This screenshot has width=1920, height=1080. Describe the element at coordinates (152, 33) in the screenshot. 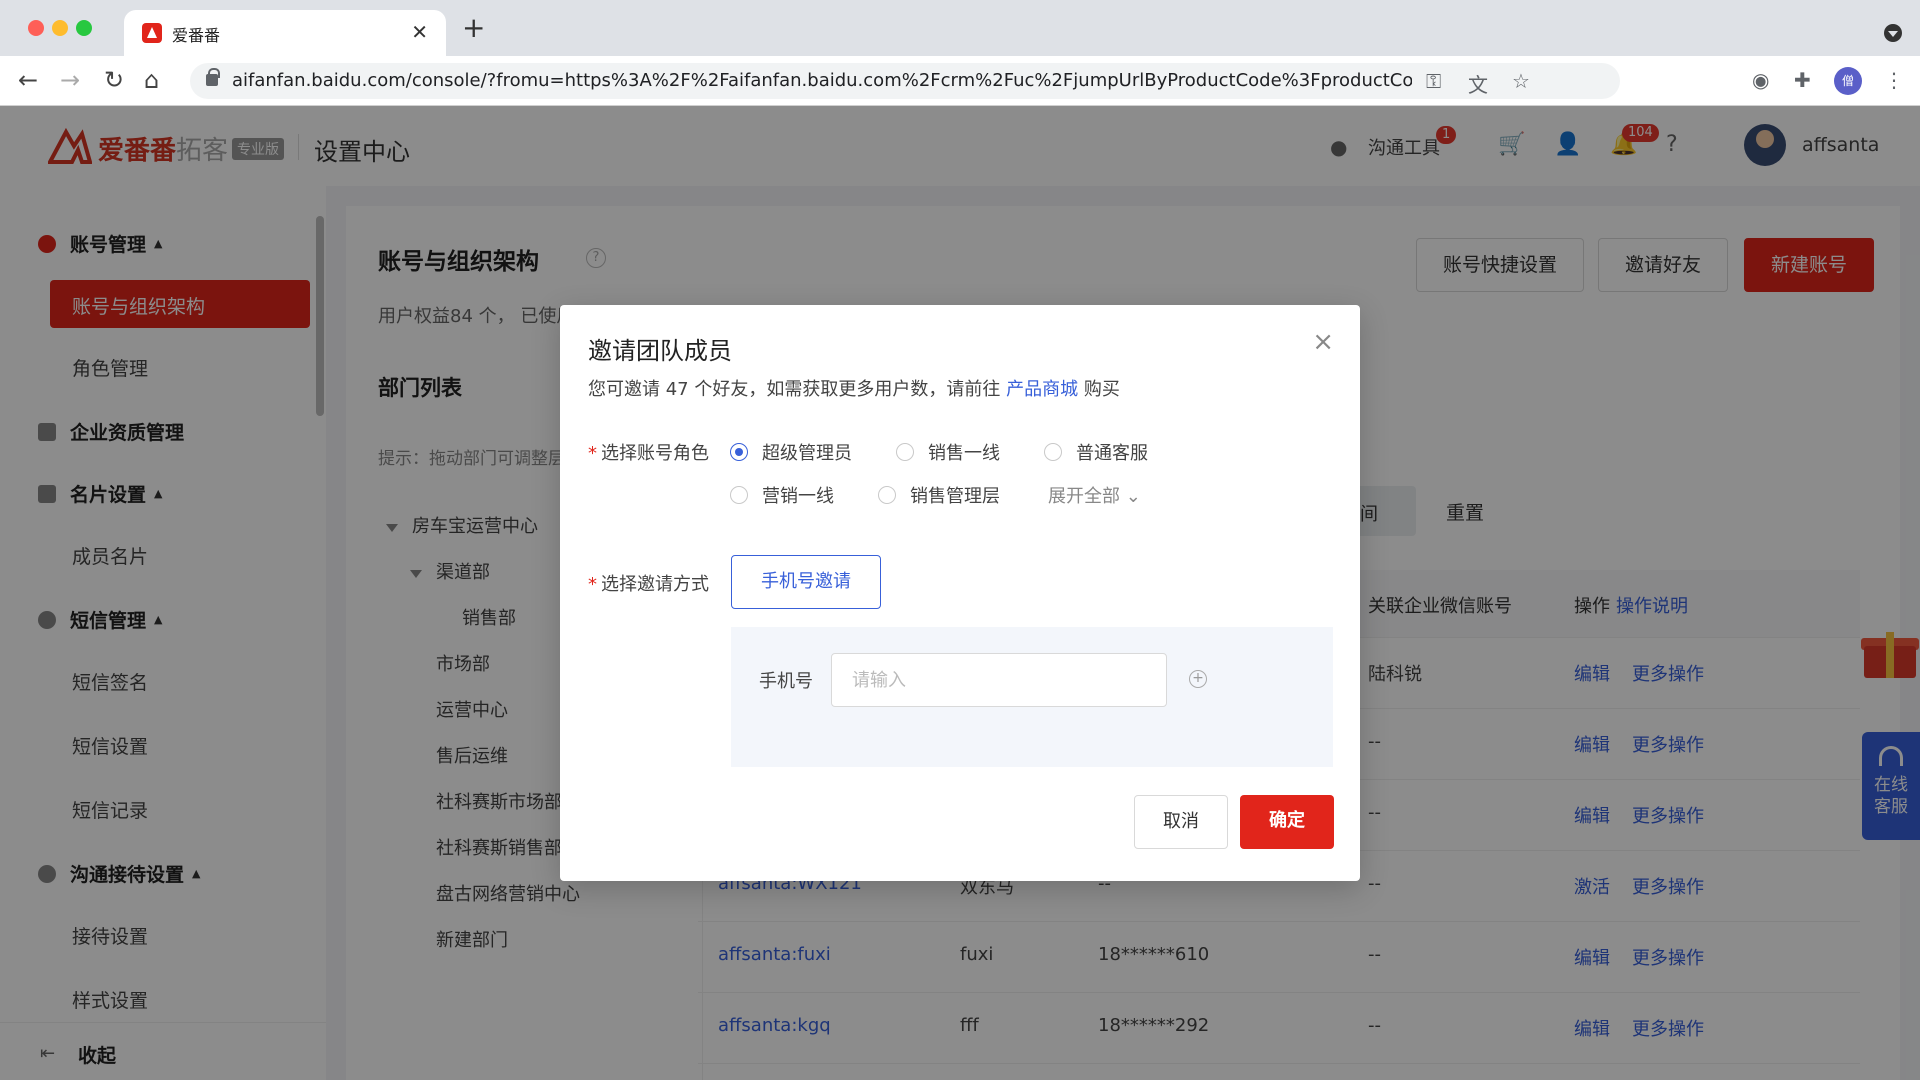

I see `aifanfan-favicon-icon` at that location.